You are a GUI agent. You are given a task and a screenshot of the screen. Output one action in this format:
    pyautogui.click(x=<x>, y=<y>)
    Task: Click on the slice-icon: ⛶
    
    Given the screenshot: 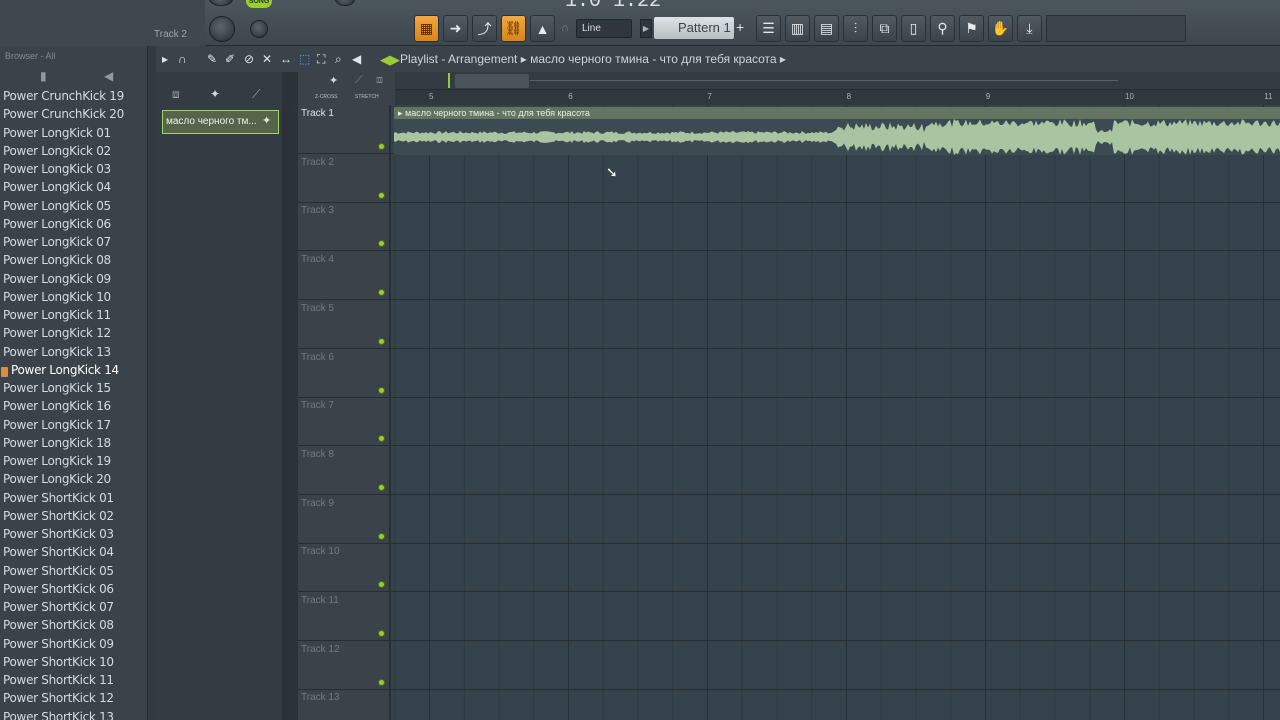 What is the action you would take?
    pyautogui.click(x=321, y=59)
    